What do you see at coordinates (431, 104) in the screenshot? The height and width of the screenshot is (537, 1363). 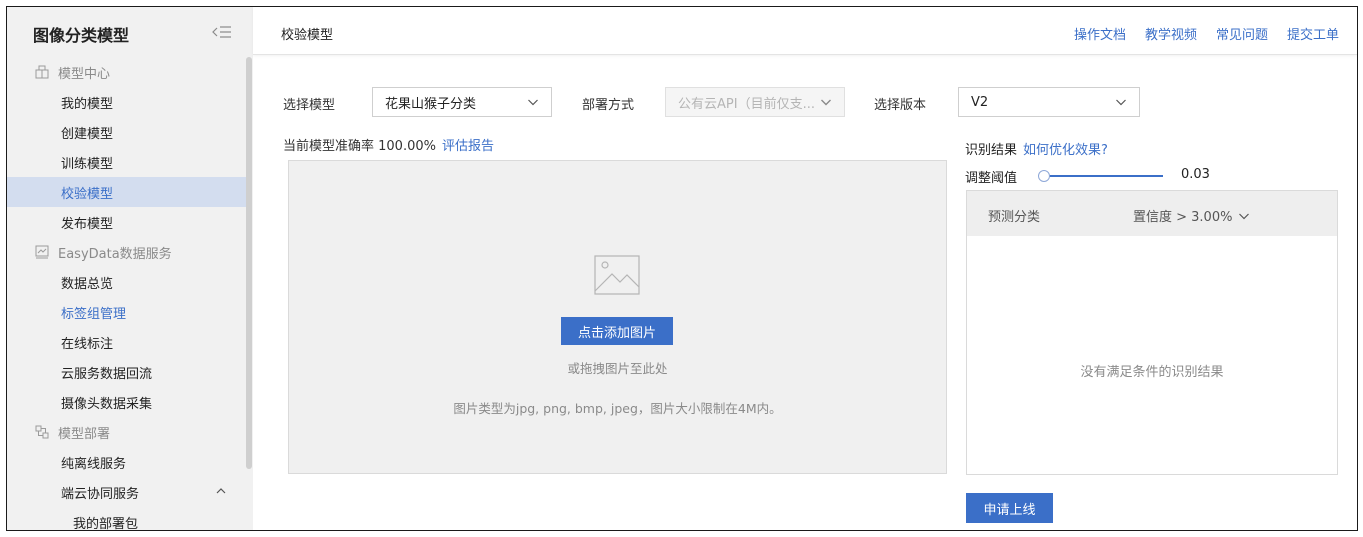 I see `model-select-value: 花果山猴子分类` at bounding box center [431, 104].